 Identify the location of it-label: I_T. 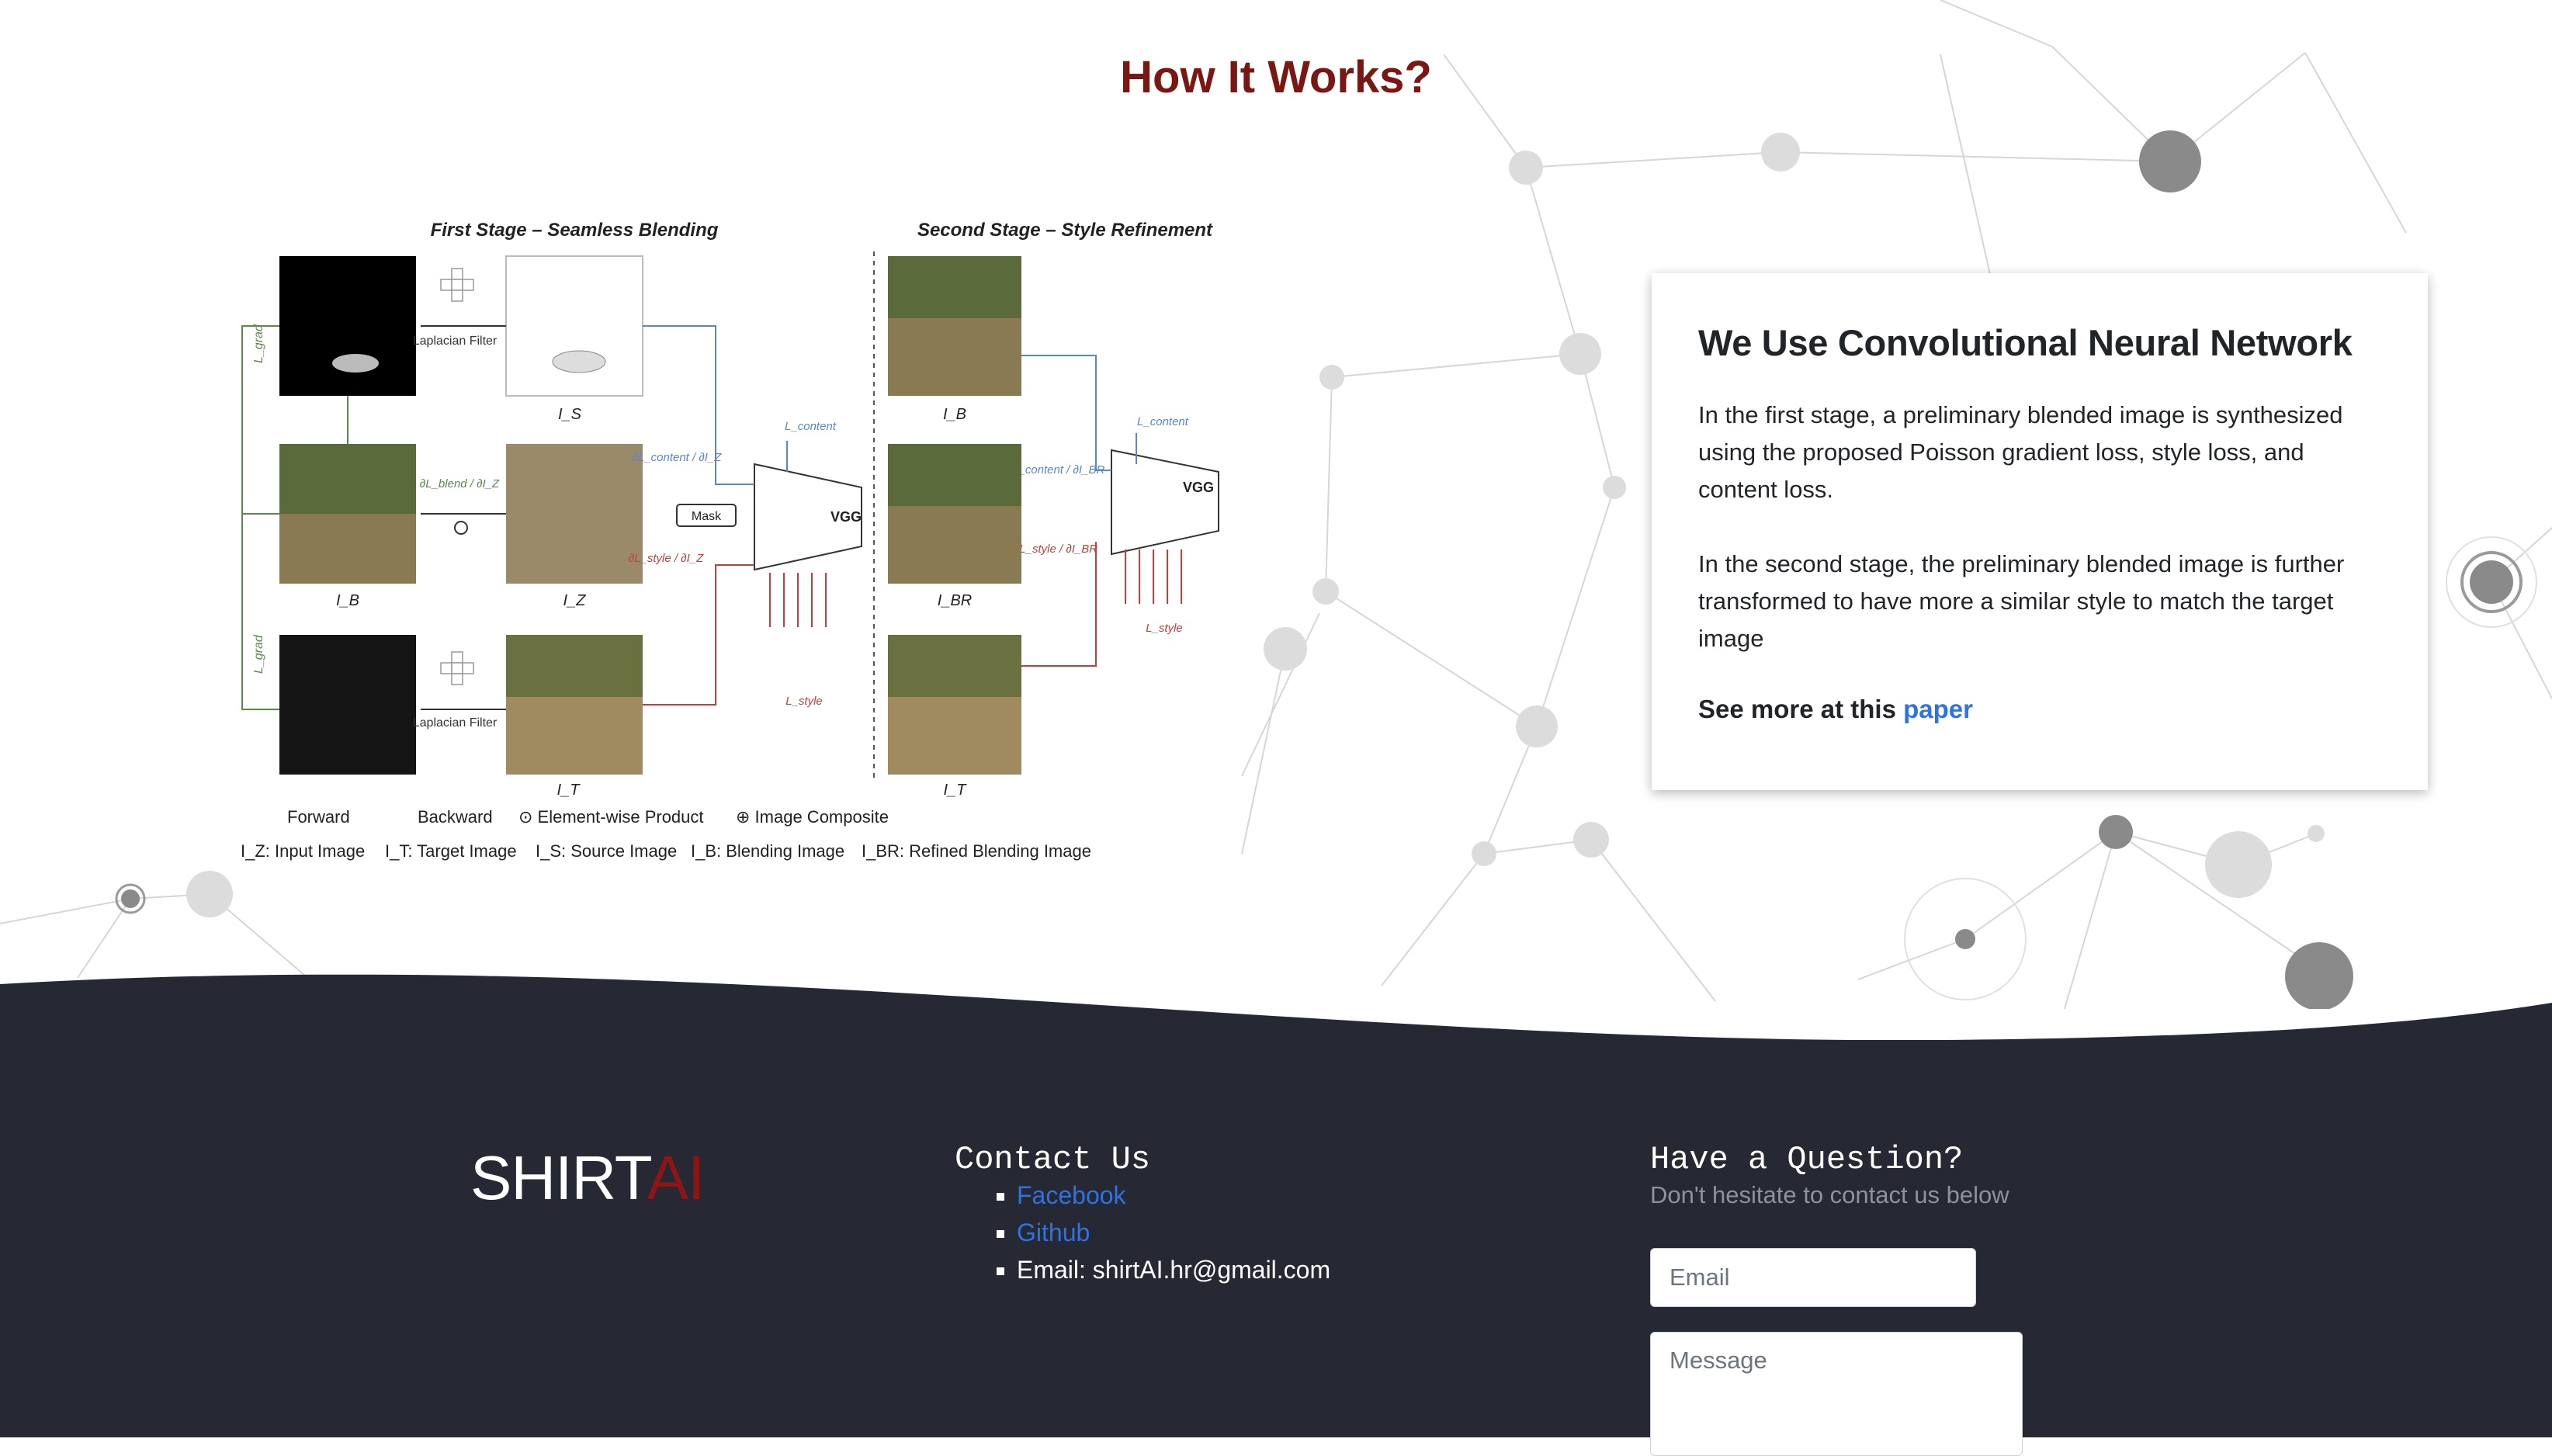
(569, 790).